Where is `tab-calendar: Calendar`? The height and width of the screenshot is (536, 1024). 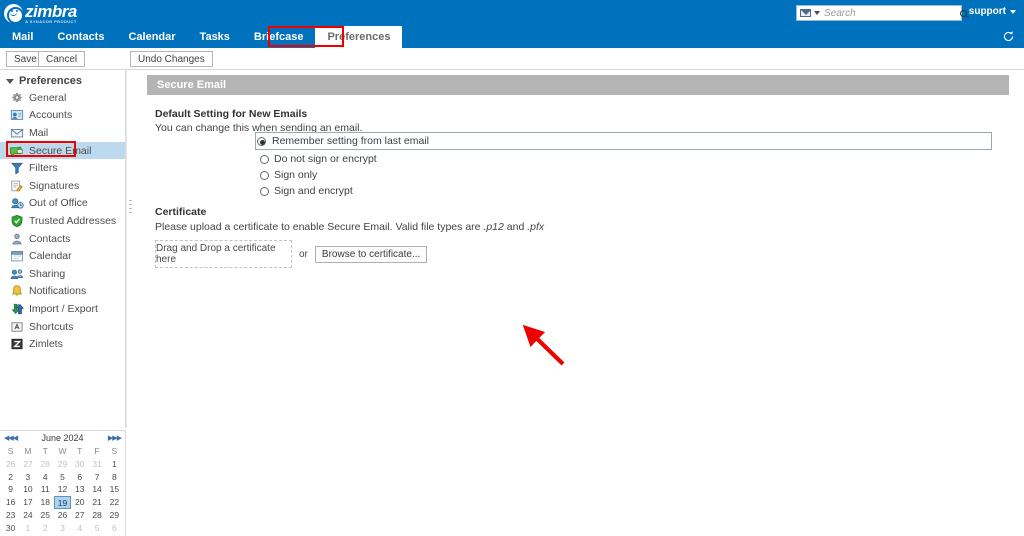 tab-calendar: Calendar is located at coordinates (151, 37).